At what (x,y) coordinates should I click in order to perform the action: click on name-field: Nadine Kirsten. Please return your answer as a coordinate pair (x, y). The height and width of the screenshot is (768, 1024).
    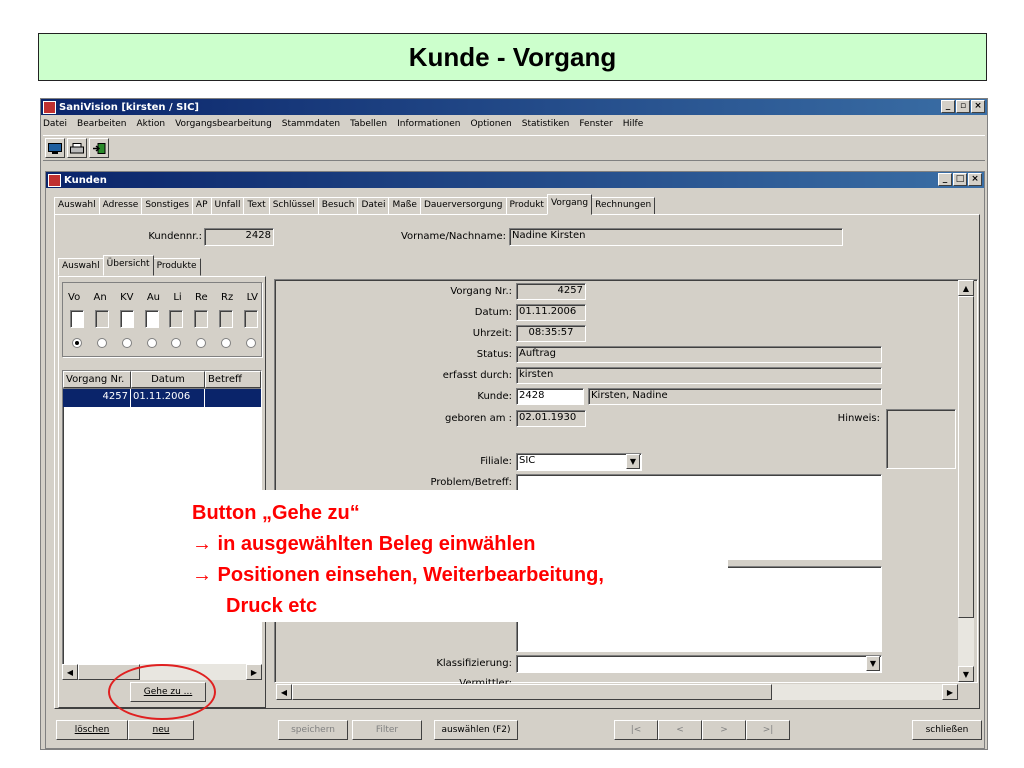
    Looking at the image, I should click on (676, 237).